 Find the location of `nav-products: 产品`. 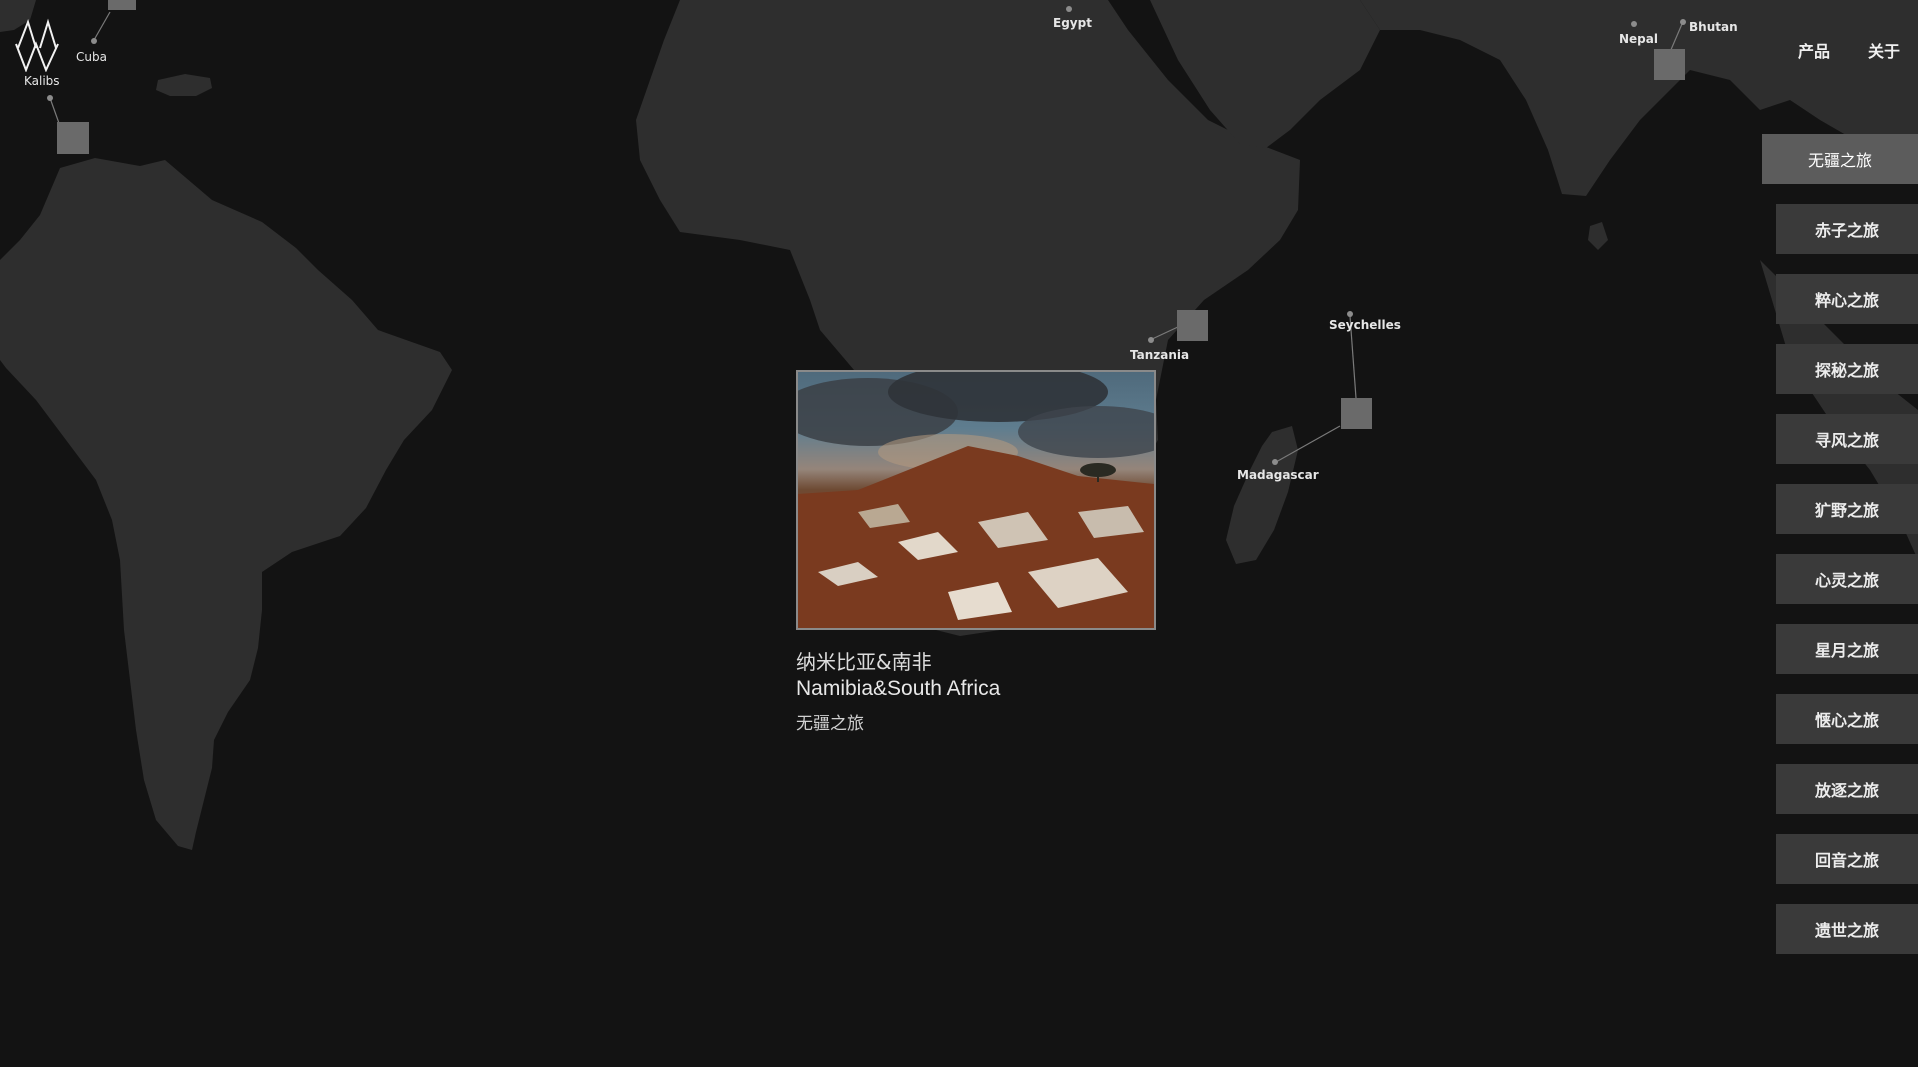

nav-products: 产品 is located at coordinates (1814, 50).